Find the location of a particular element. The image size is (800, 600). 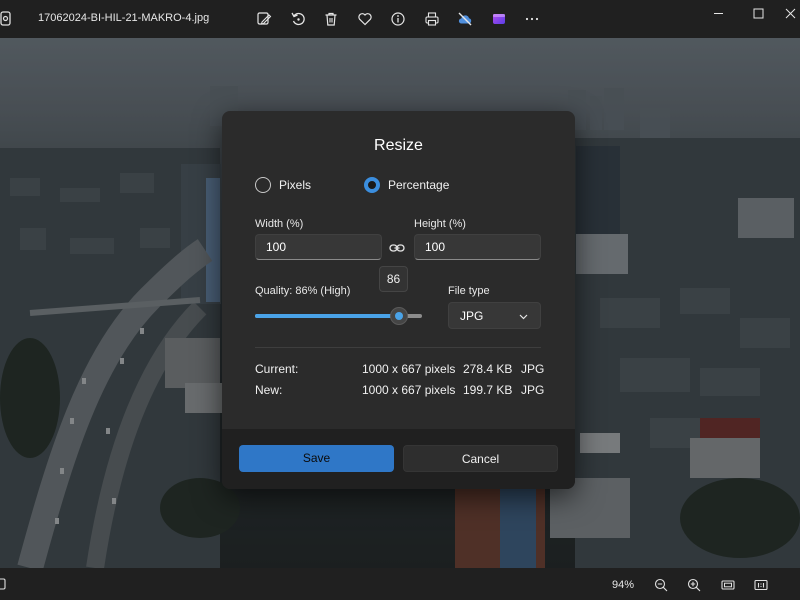

divider is located at coordinates (398, 347).